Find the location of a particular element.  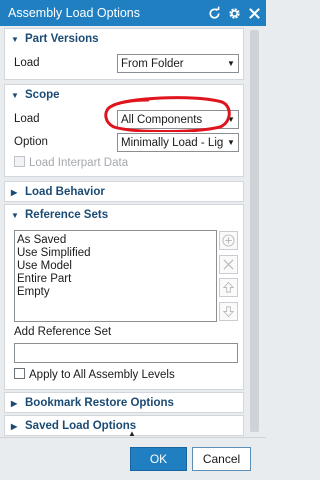

list-item: Empty is located at coordinates (115, 292).